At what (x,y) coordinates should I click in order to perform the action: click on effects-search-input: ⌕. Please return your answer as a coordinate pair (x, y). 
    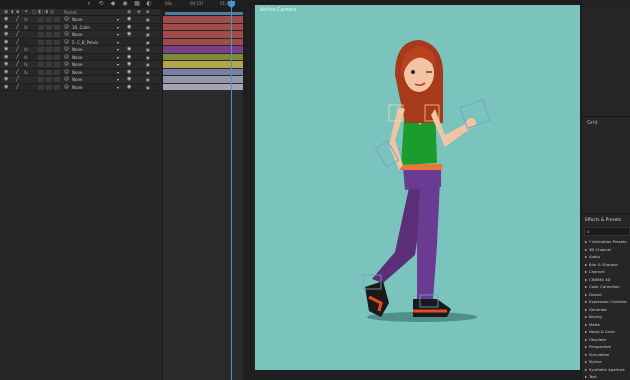
    Looking at the image, I should click on (607, 231).